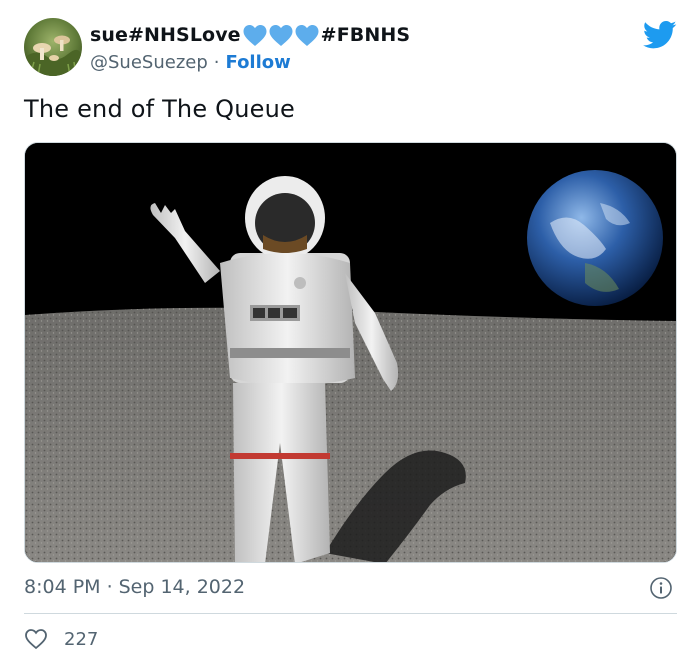 The image size is (700, 666). Describe the element at coordinates (53, 47) in the screenshot. I see `avatar` at that location.